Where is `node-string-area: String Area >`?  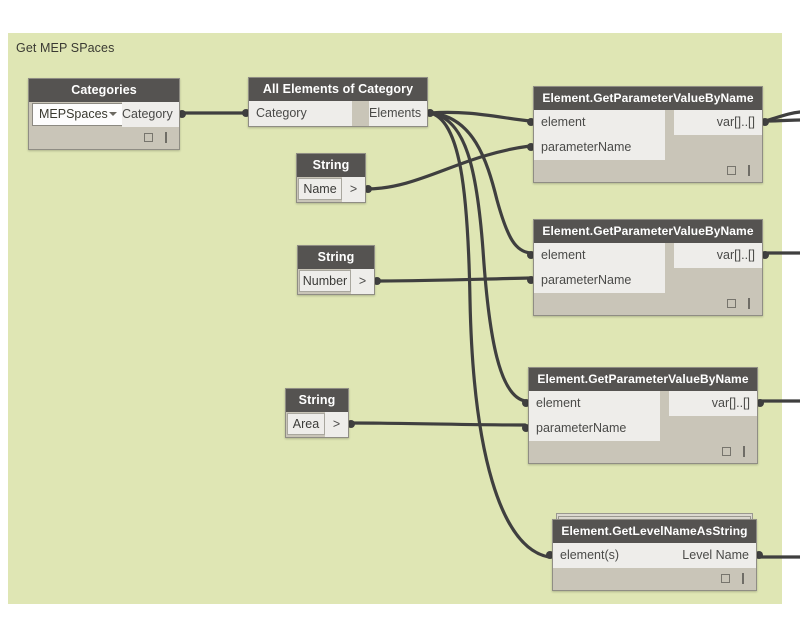
node-string-area: String Area > is located at coordinates (317, 413).